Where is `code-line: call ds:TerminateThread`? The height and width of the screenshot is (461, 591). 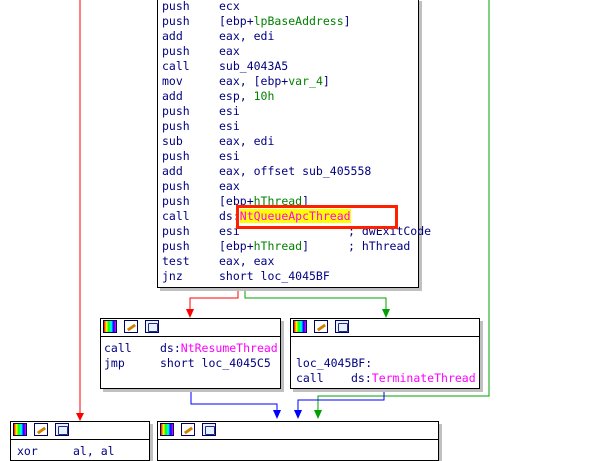 code-line: call ds:TerminateThread is located at coordinates (443, 378).